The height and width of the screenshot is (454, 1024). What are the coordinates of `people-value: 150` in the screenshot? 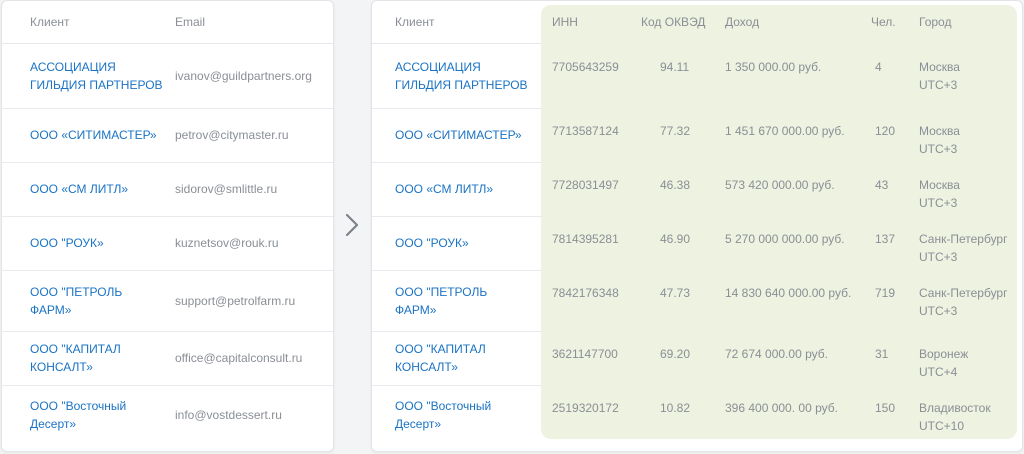 It's located at (885, 408).